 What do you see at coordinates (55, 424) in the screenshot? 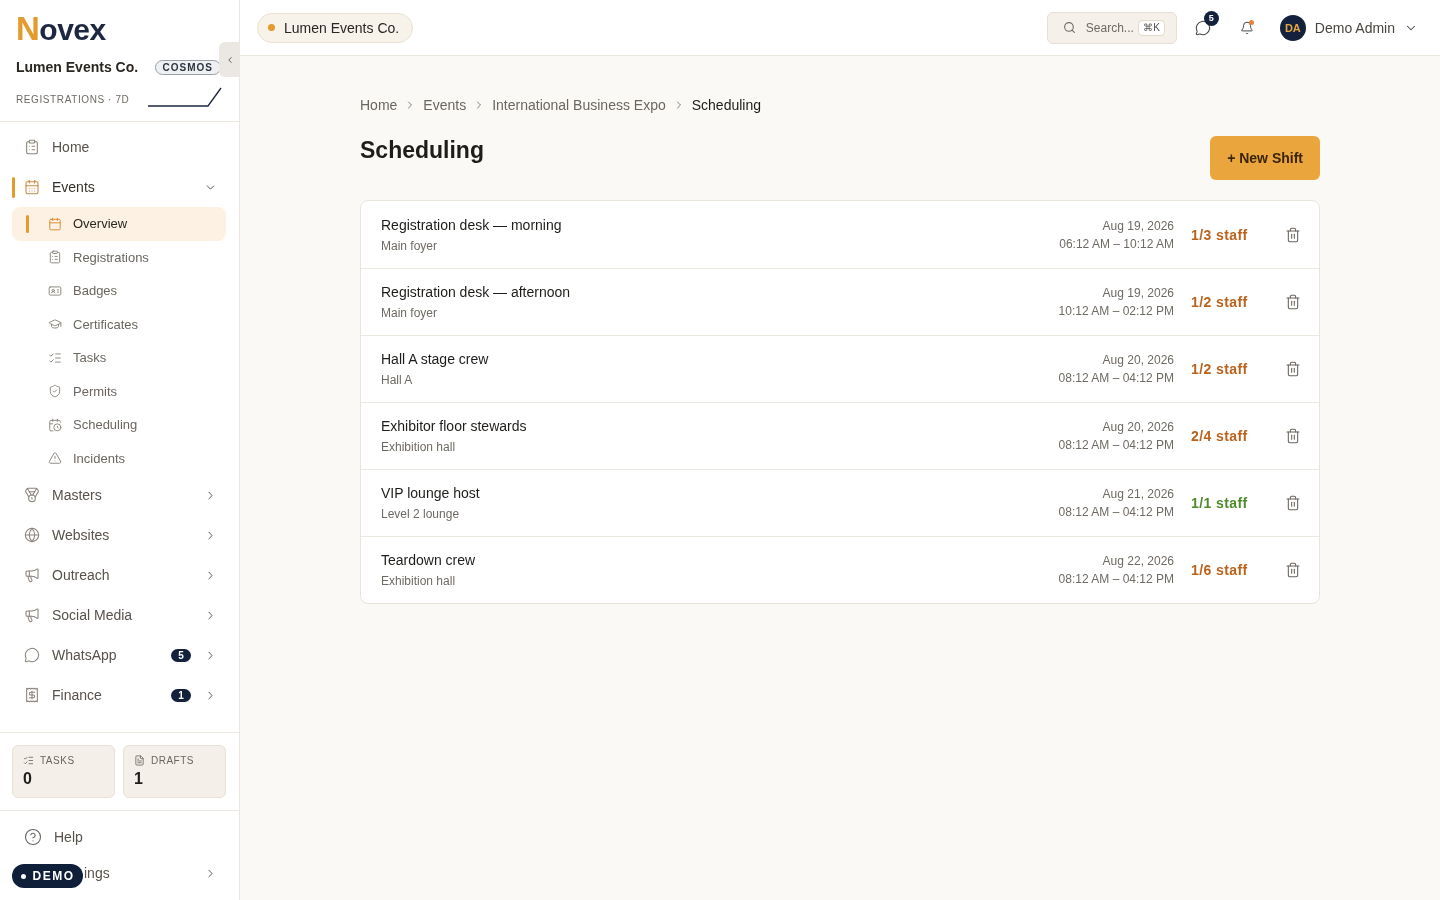
I see `calendar-clock-icon` at bounding box center [55, 424].